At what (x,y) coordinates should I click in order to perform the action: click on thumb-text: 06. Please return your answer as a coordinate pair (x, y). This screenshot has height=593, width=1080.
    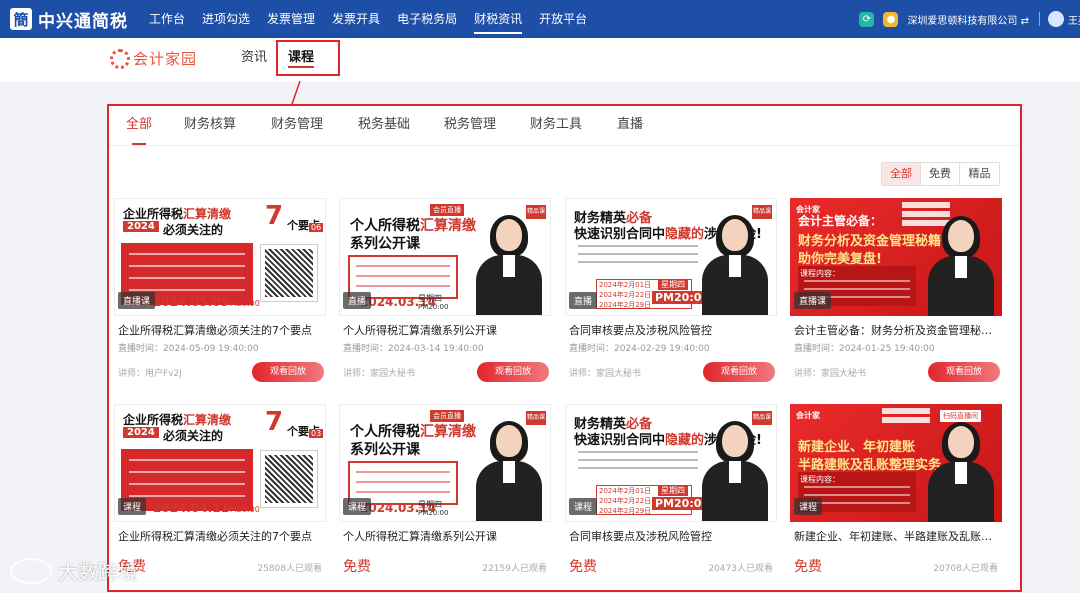
    Looking at the image, I should click on (316, 227).